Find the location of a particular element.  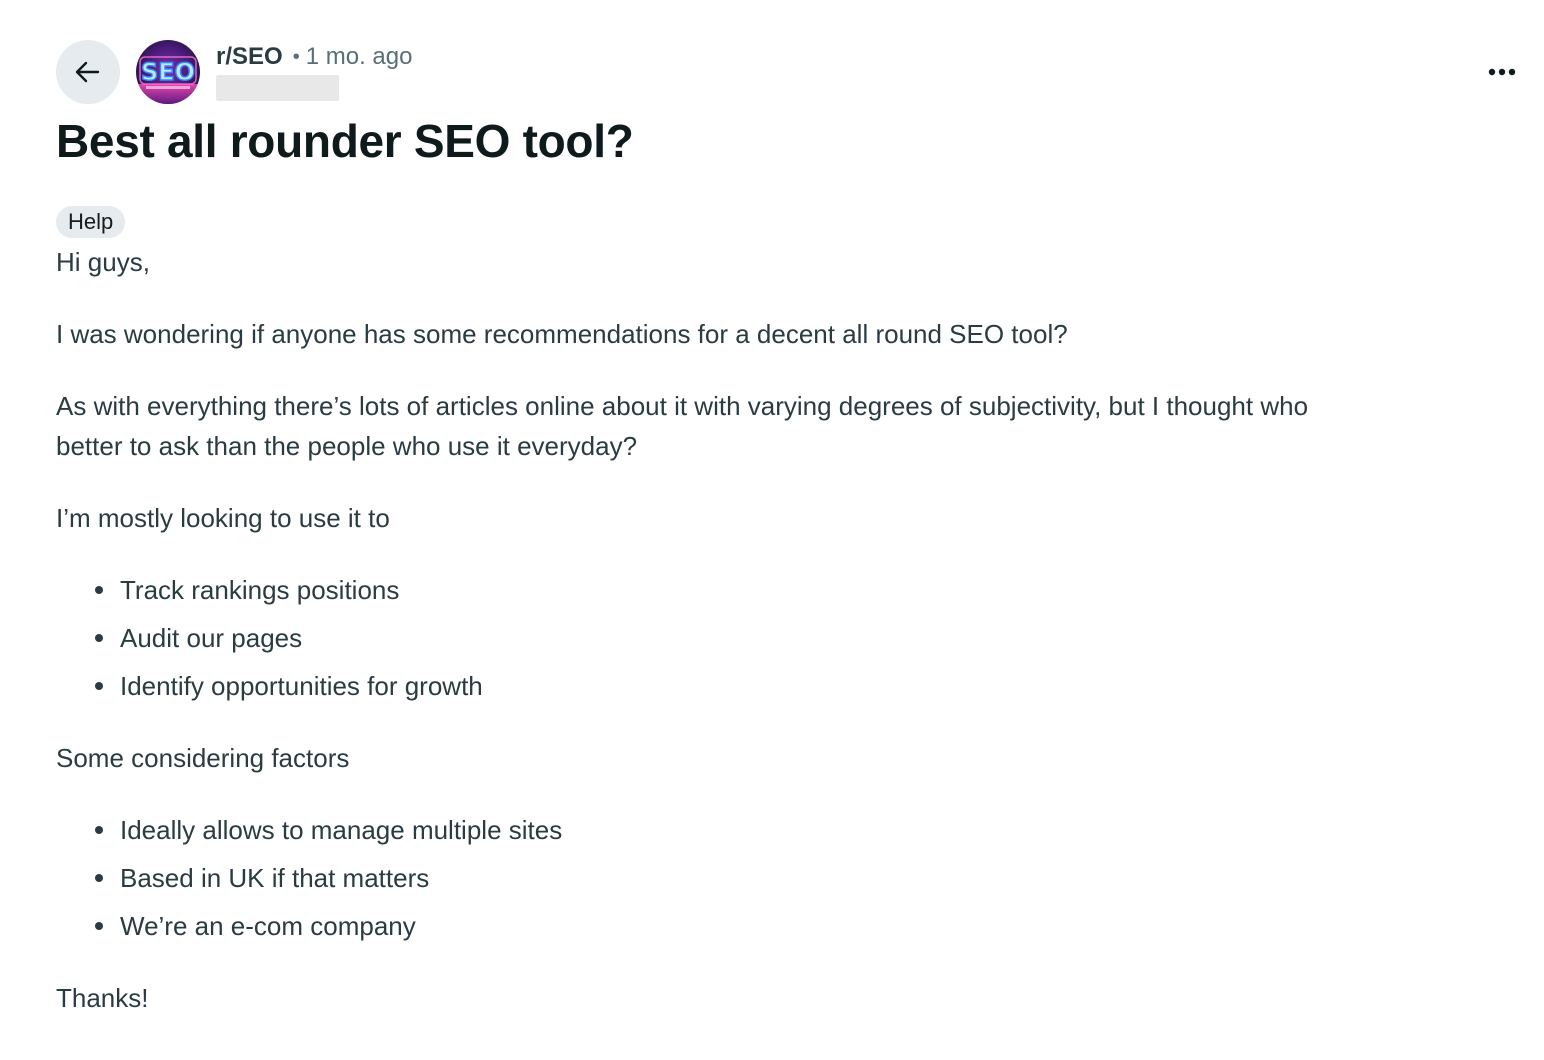

post-meta: r/SEO • 1 mo. ago is located at coordinates (314, 57).